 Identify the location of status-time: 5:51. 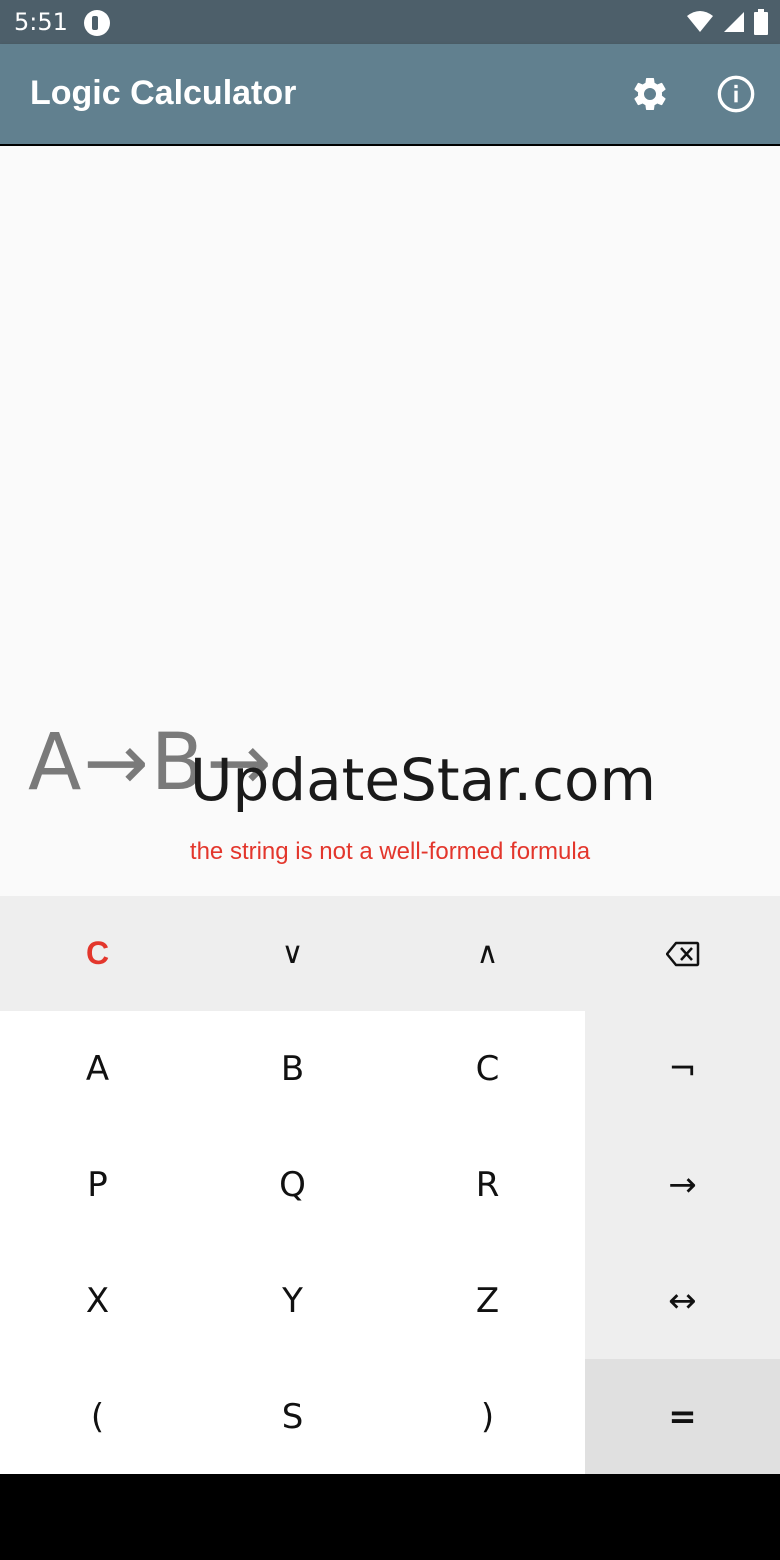
(41, 22).